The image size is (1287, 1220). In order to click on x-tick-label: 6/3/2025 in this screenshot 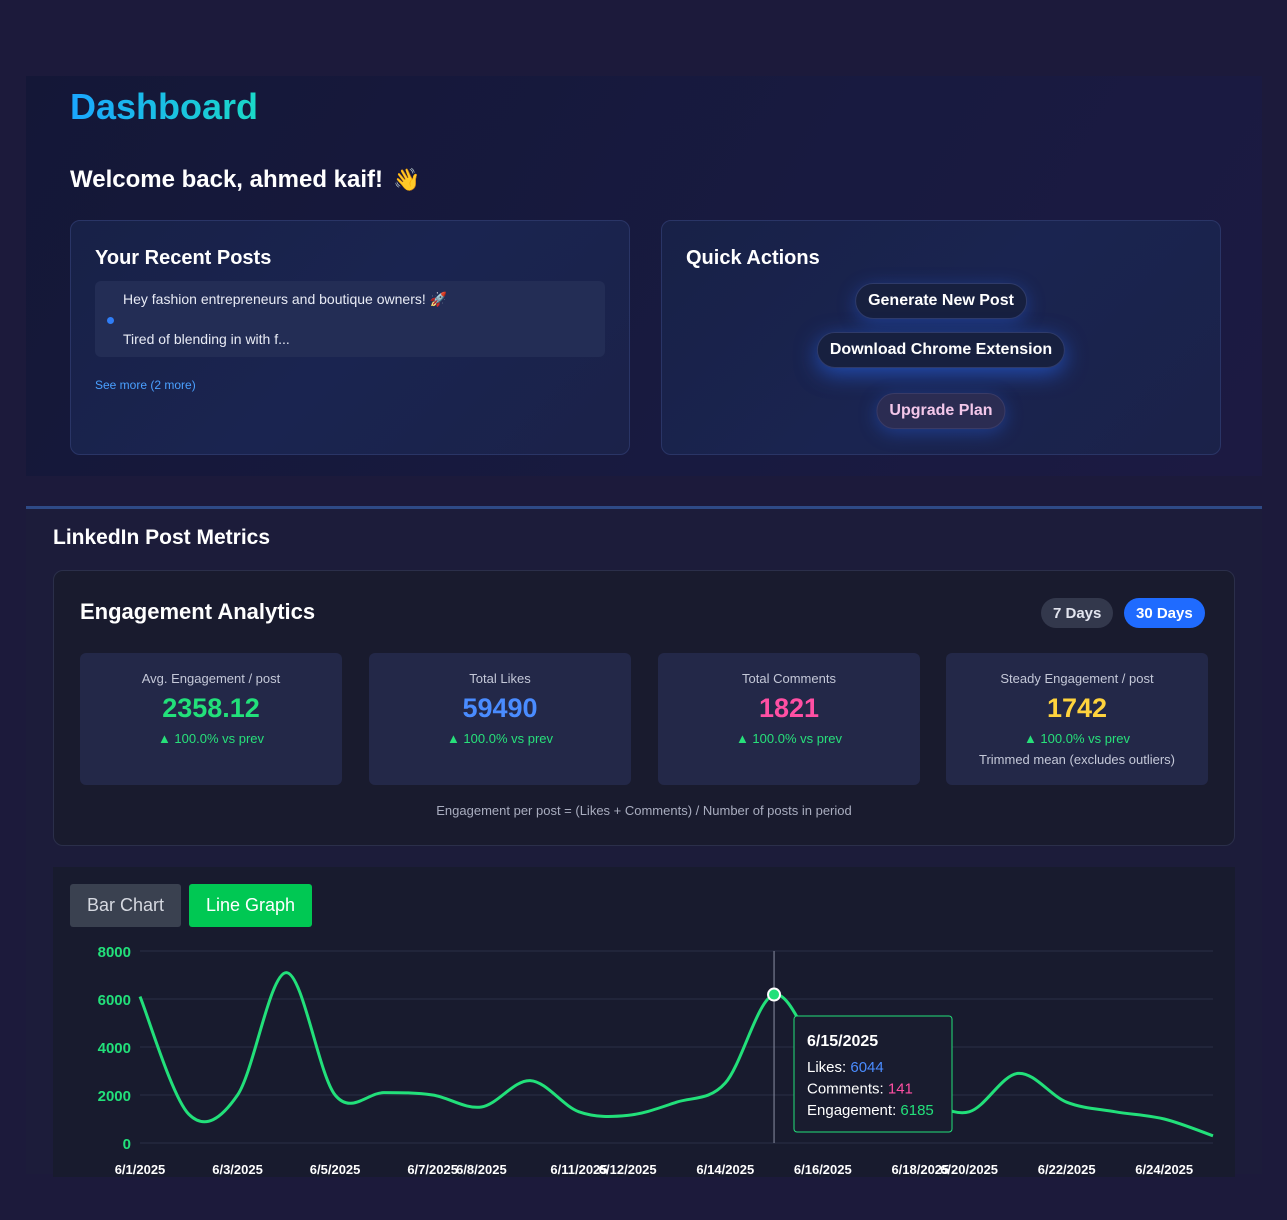, I will do `click(237, 1169)`.